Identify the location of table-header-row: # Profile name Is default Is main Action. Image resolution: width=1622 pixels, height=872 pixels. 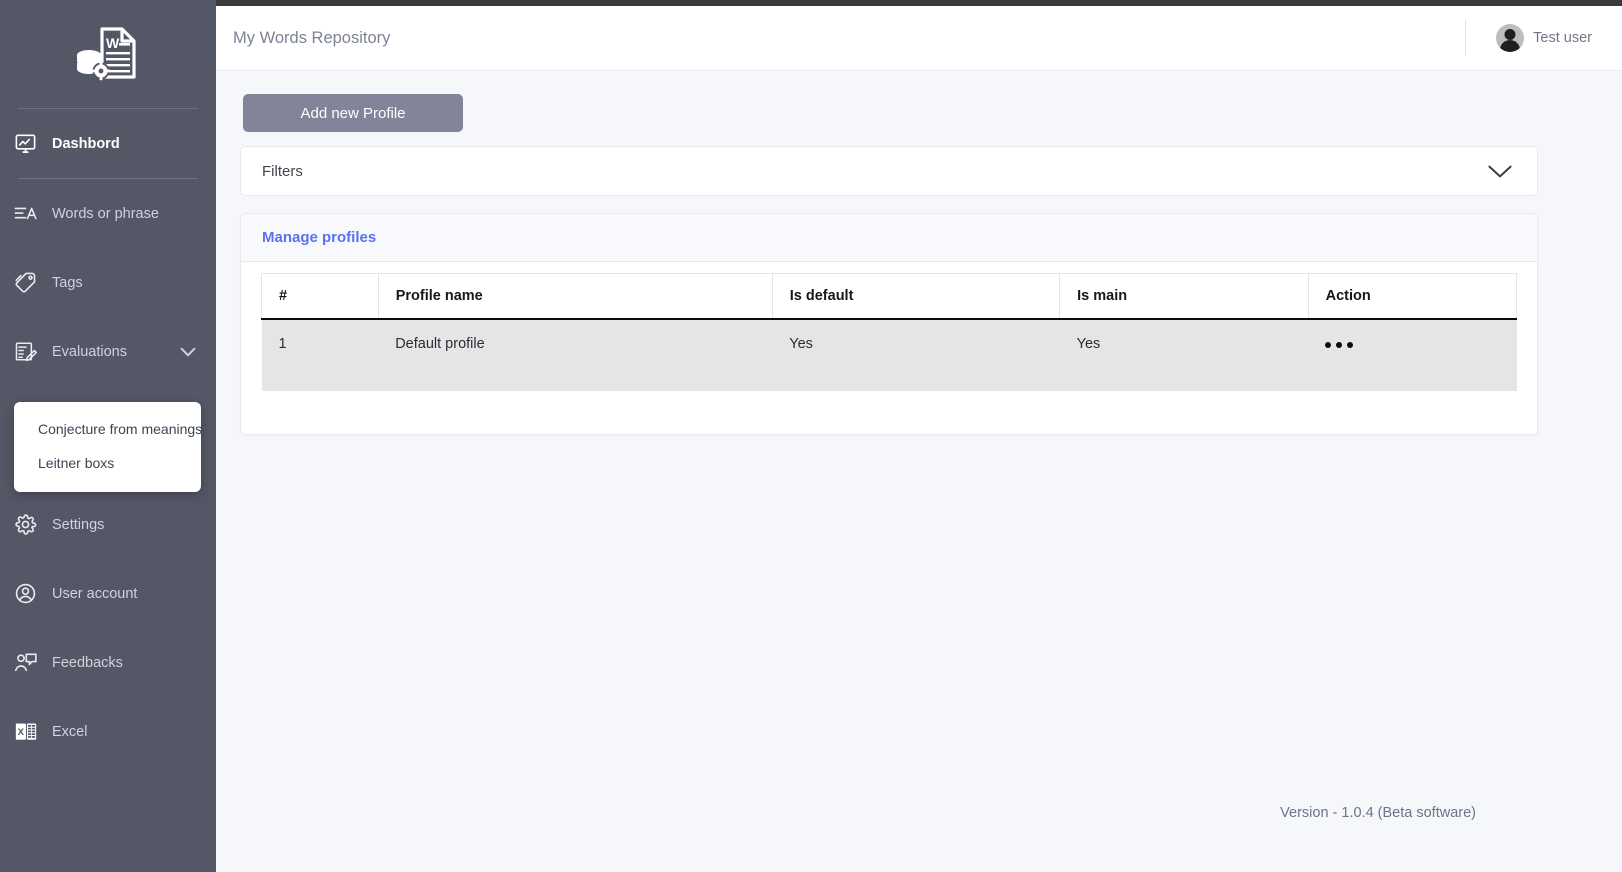
(889, 296).